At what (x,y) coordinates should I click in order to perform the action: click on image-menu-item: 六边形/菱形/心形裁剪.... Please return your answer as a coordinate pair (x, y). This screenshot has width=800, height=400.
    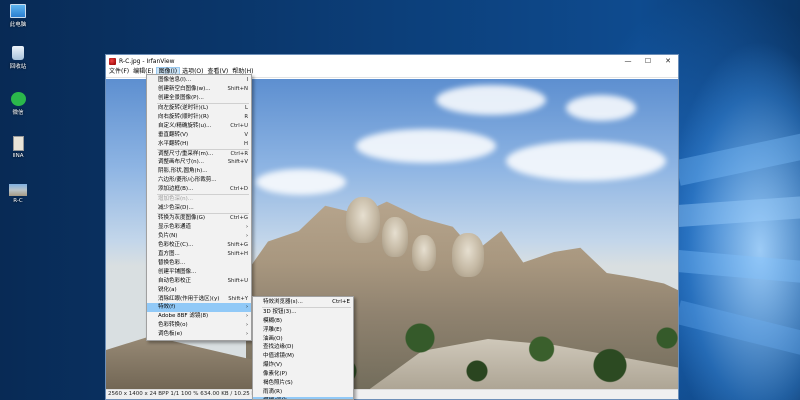
    Looking at the image, I should click on (199, 180).